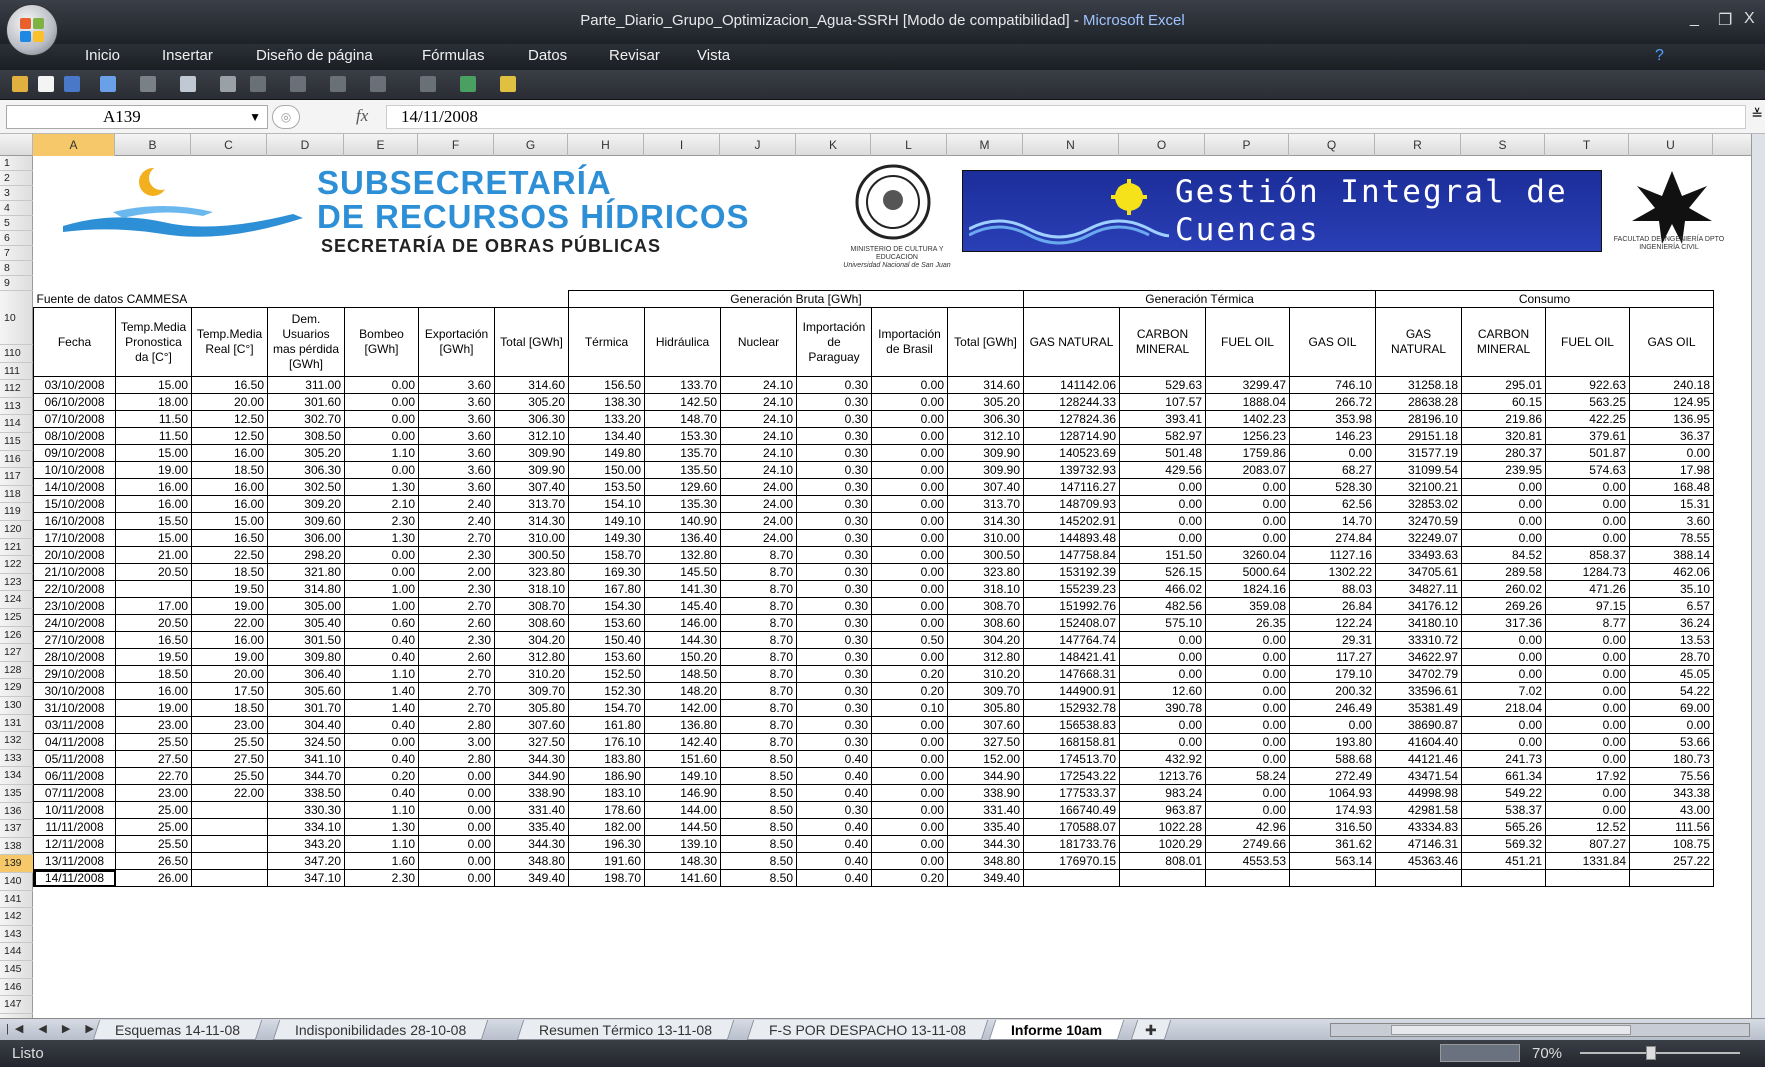  Describe the element at coordinates (1332, 538) in the screenshot. I see `table-cell: 274.84` at that location.